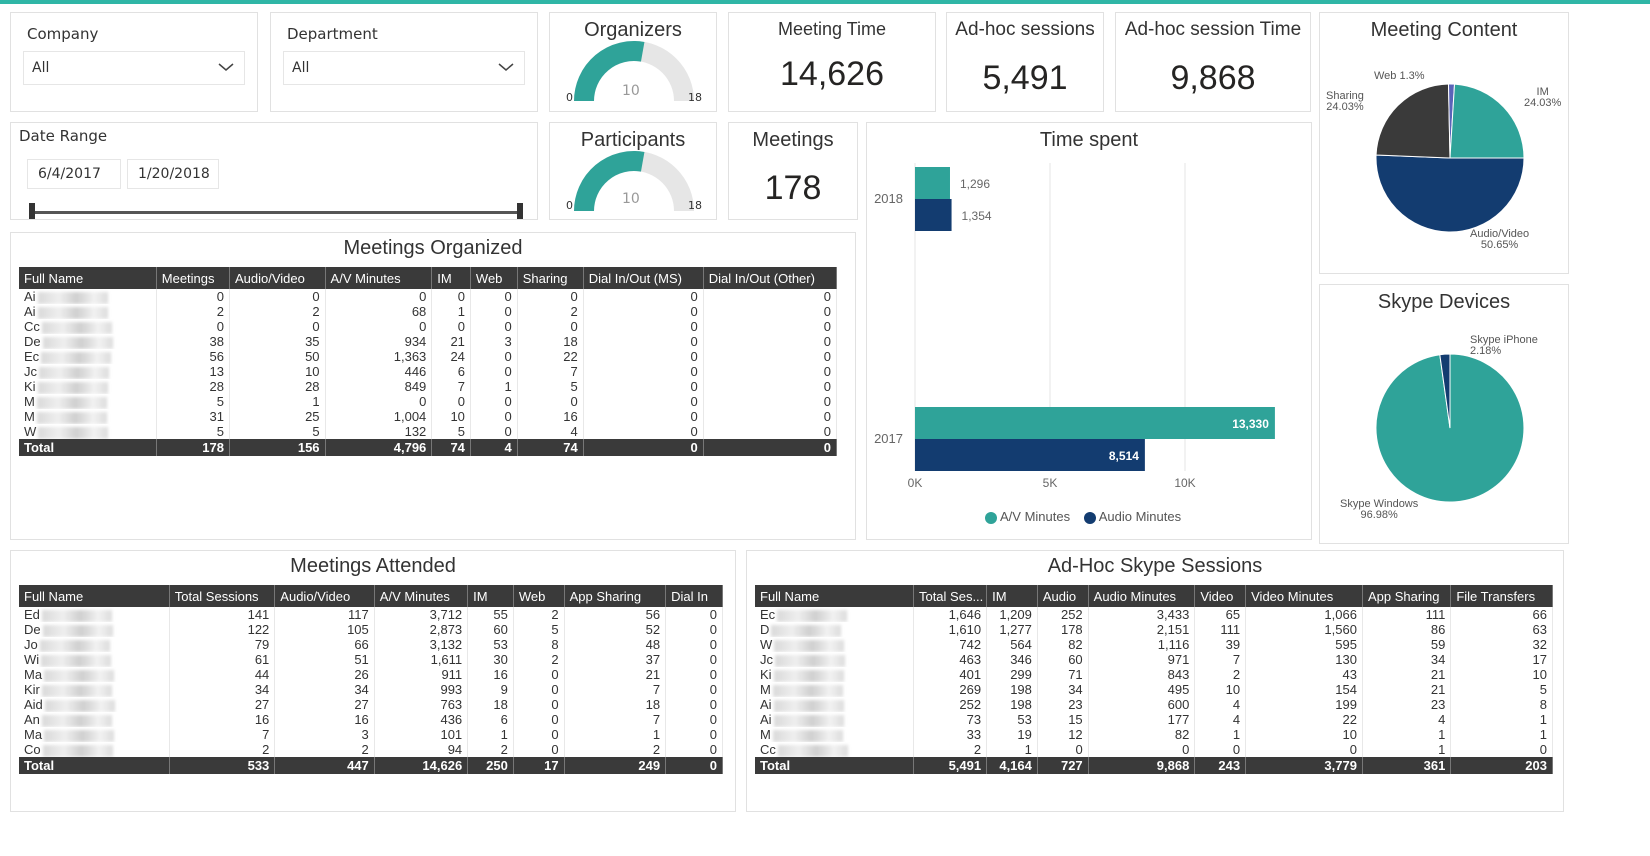 This screenshot has height=856, width=1650. Describe the element at coordinates (428, 386) in the screenshot. I see `table-row: Ki 28 28 849 7 1 5 0 0` at that location.